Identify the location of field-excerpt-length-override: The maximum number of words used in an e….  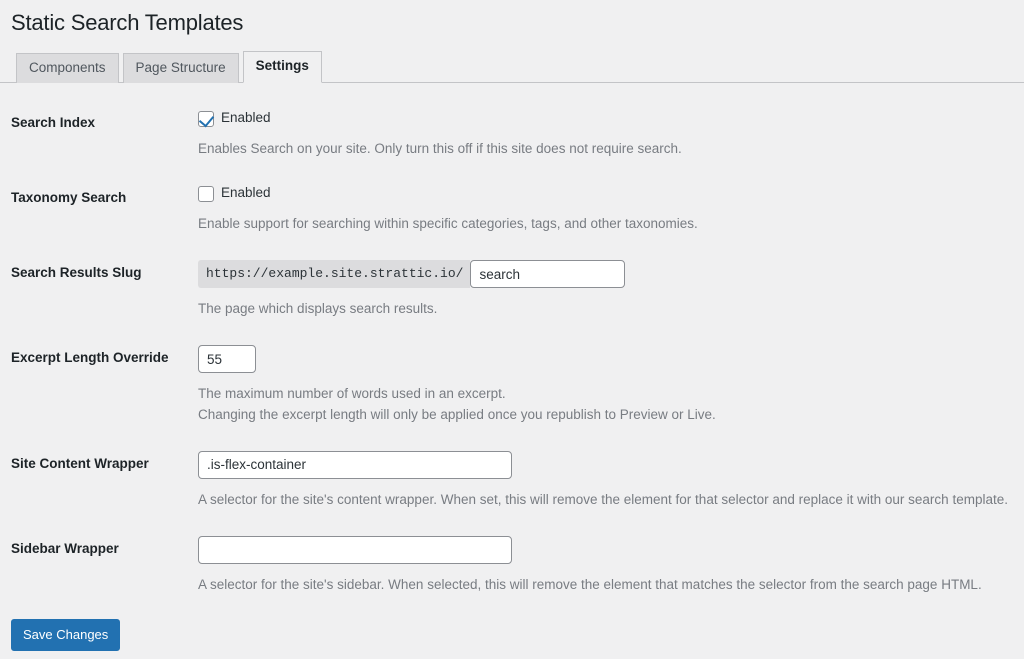
(611, 385).